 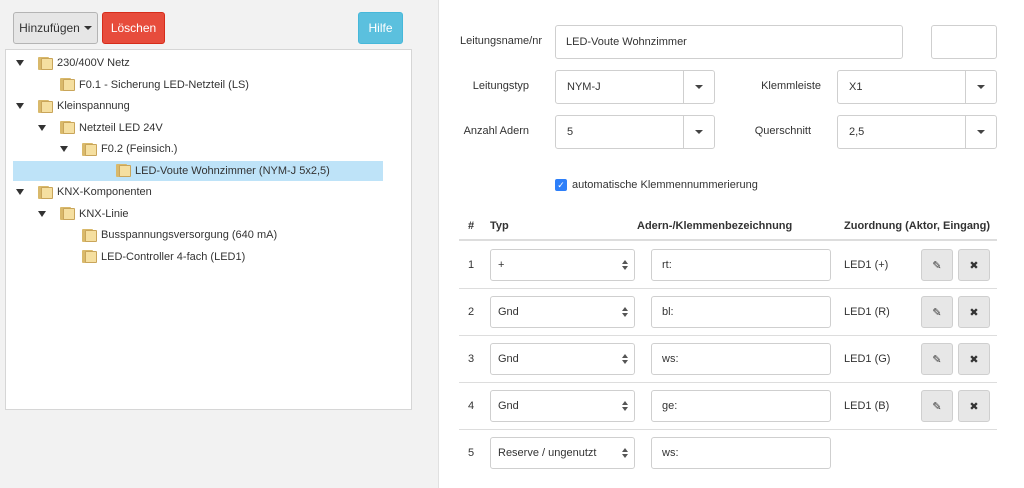 I want to click on type-select-value: Reserve / ungenutzt, so click(x=547, y=453).